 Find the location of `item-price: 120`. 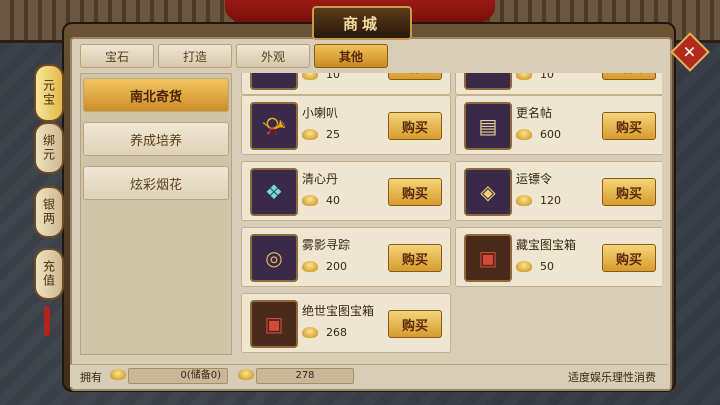

item-price: 120 is located at coordinates (550, 200).